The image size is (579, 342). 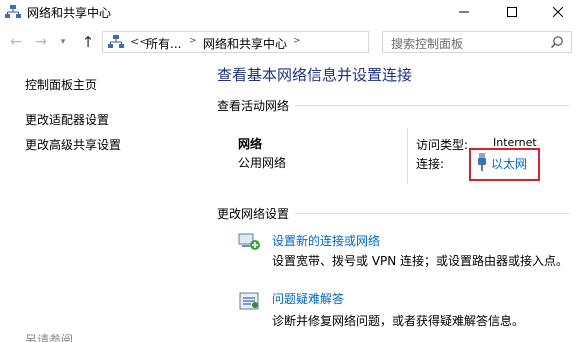 I want to click on breadcrumb-network-center: 网络和共享中心, so click(x=245, y=43).